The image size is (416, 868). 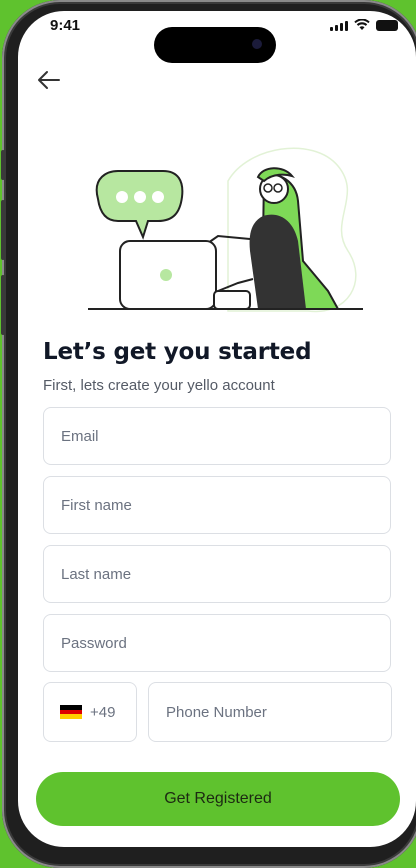 What do you see at coordinates (257, 44) in the screenshot?
I see `camera-icon` at bounding box center [257, 44].